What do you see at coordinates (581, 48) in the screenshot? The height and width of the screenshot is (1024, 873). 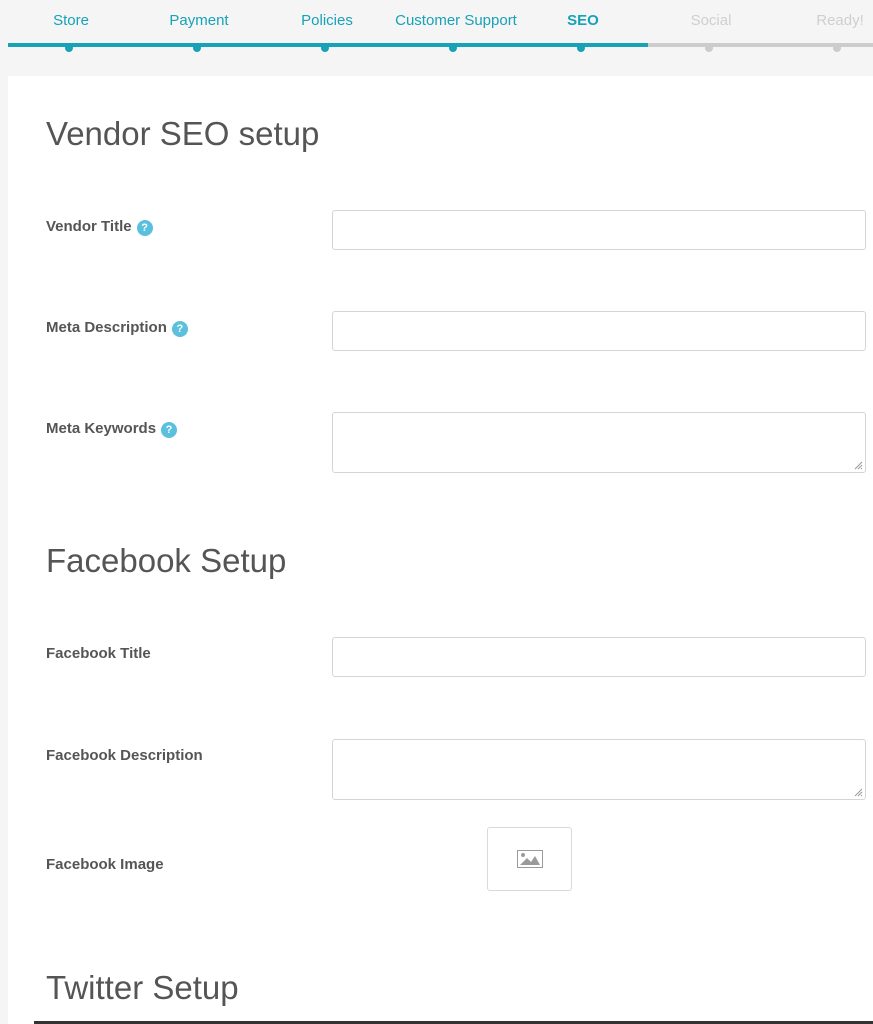 I see `step-dot-seo` at bounding box center [581, 48].